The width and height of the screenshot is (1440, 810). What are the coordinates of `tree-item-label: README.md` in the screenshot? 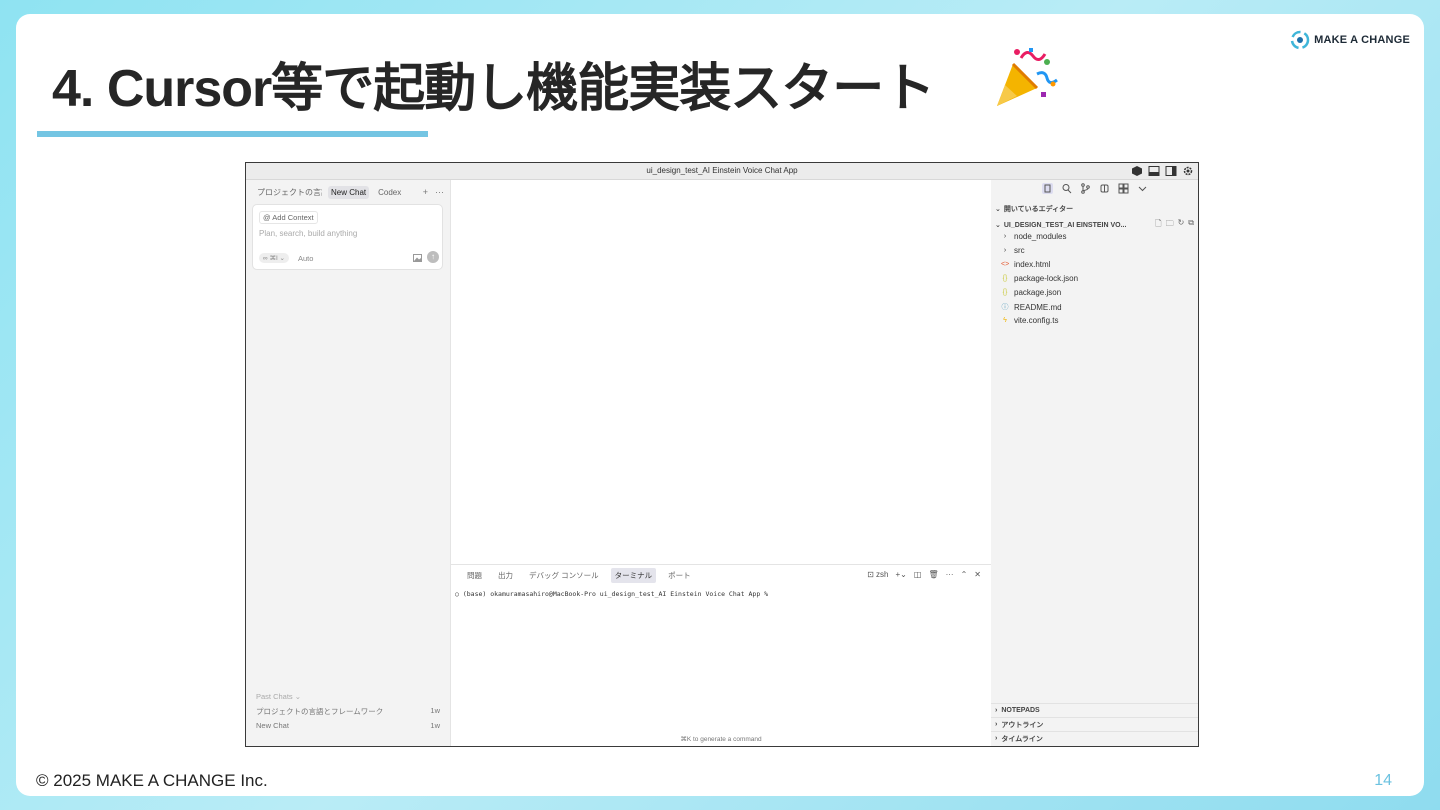 It's located at (1038, 307).